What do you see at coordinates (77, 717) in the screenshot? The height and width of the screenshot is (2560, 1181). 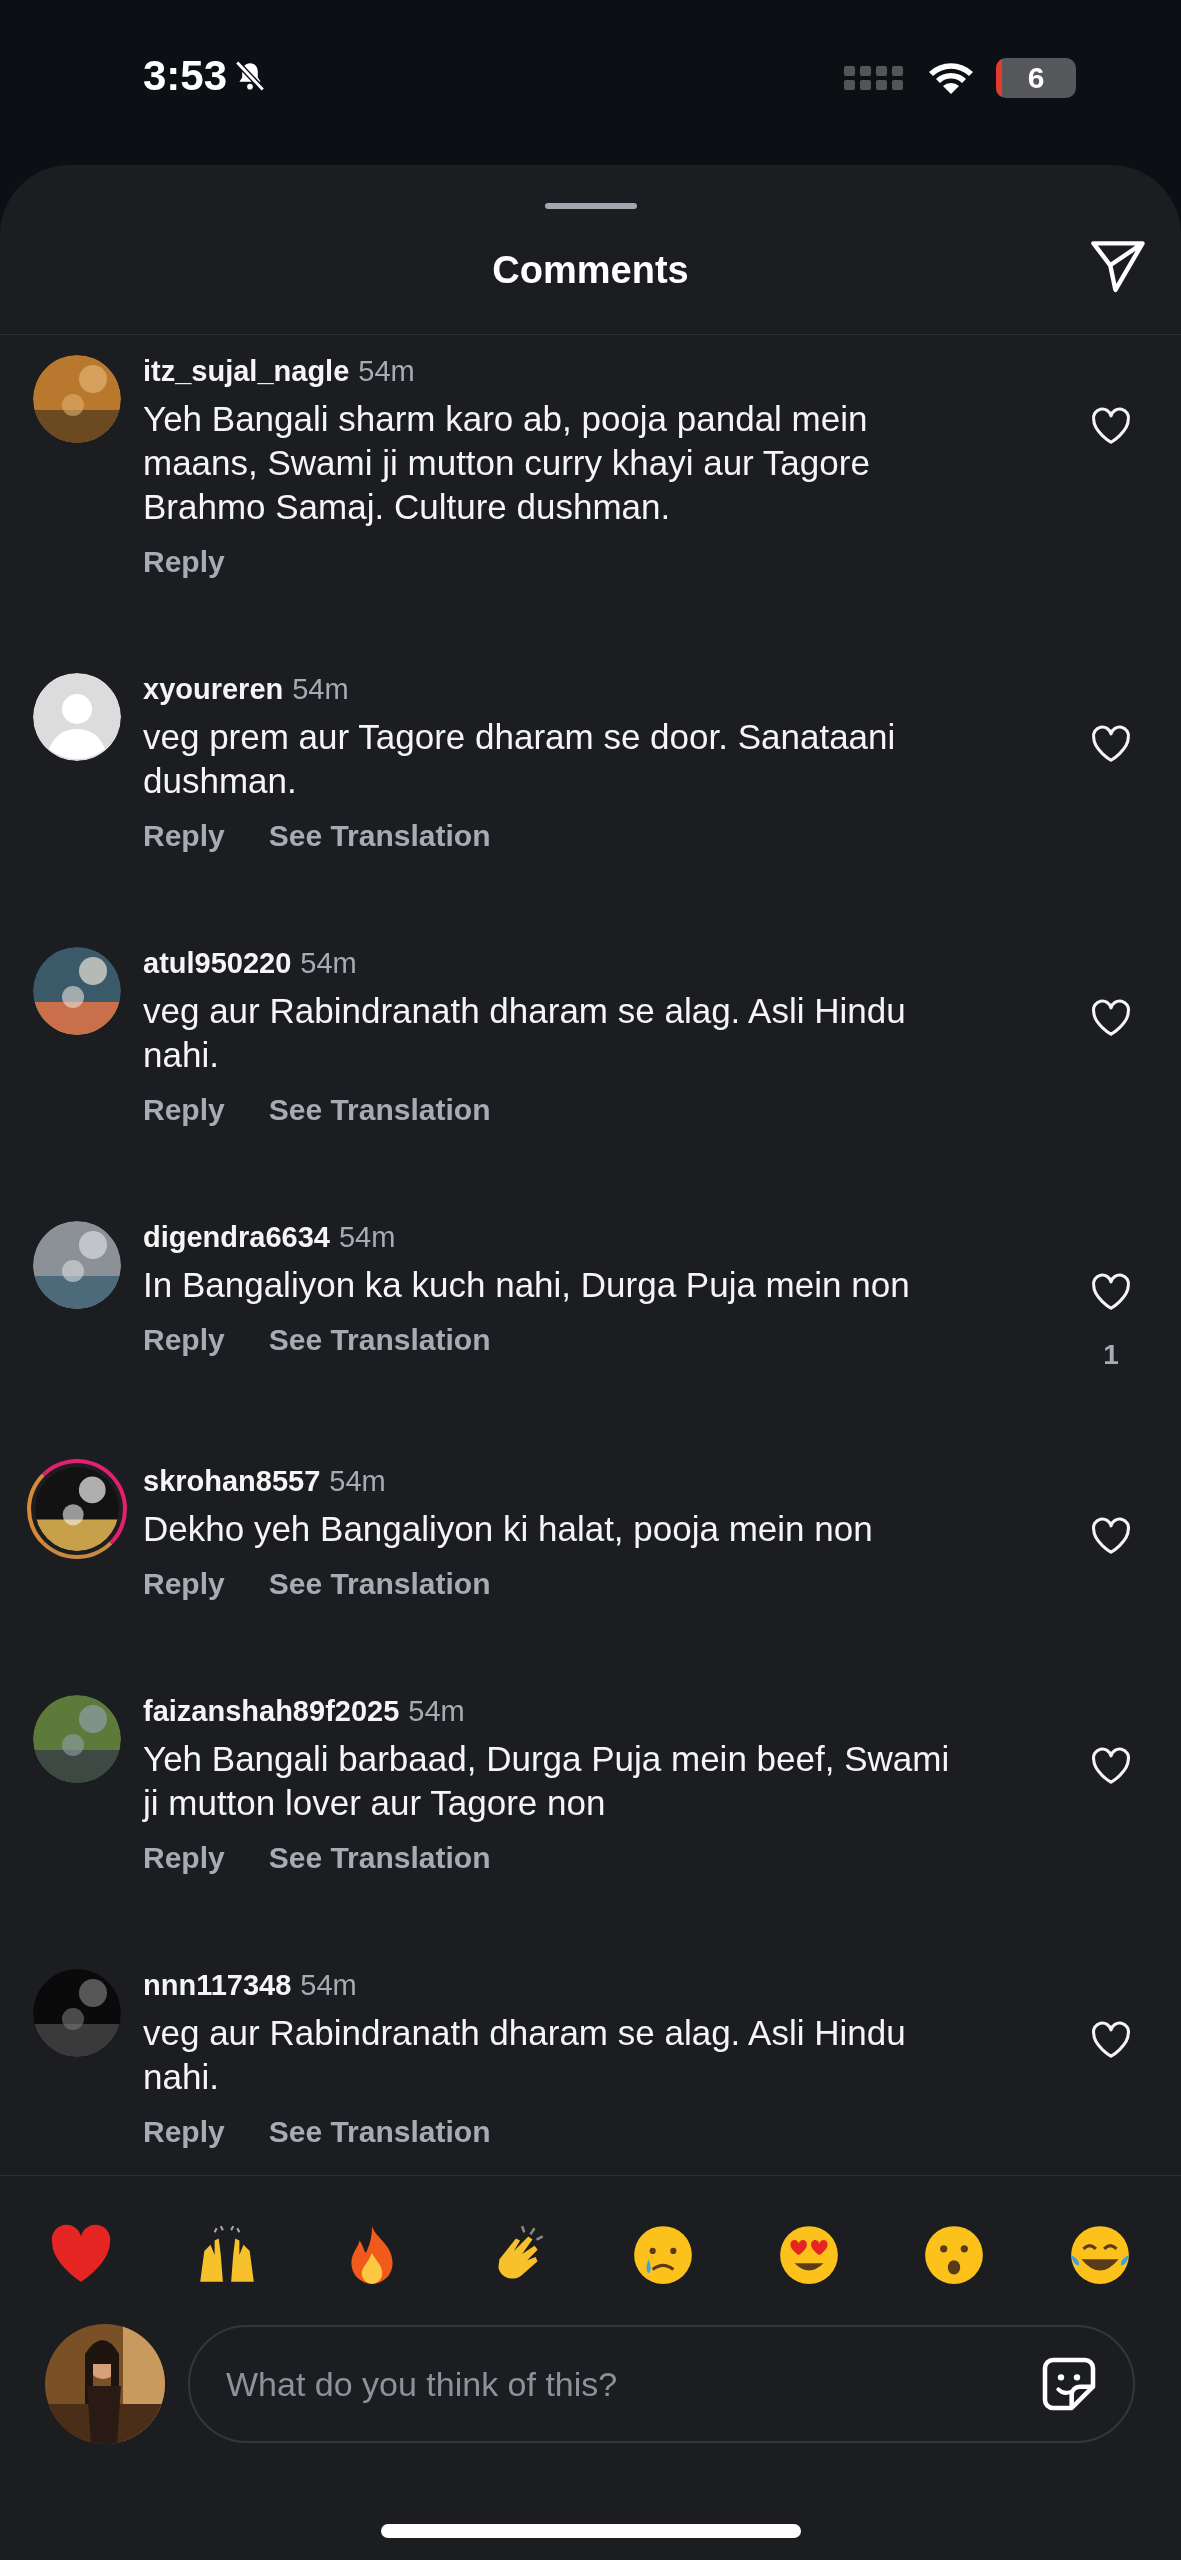 I see `default-avatar-icon` at bounding box center [77, 717].